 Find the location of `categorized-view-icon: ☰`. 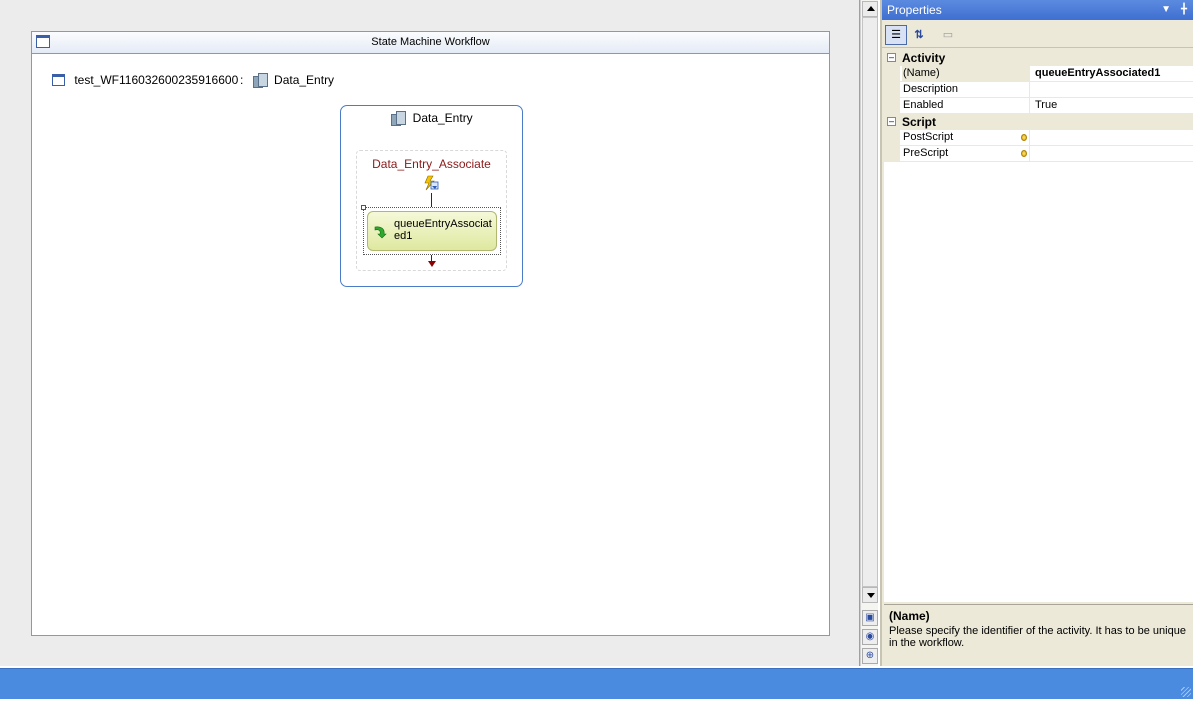

categorized-view-icon: ☰ is located at coordinates (896, 35).